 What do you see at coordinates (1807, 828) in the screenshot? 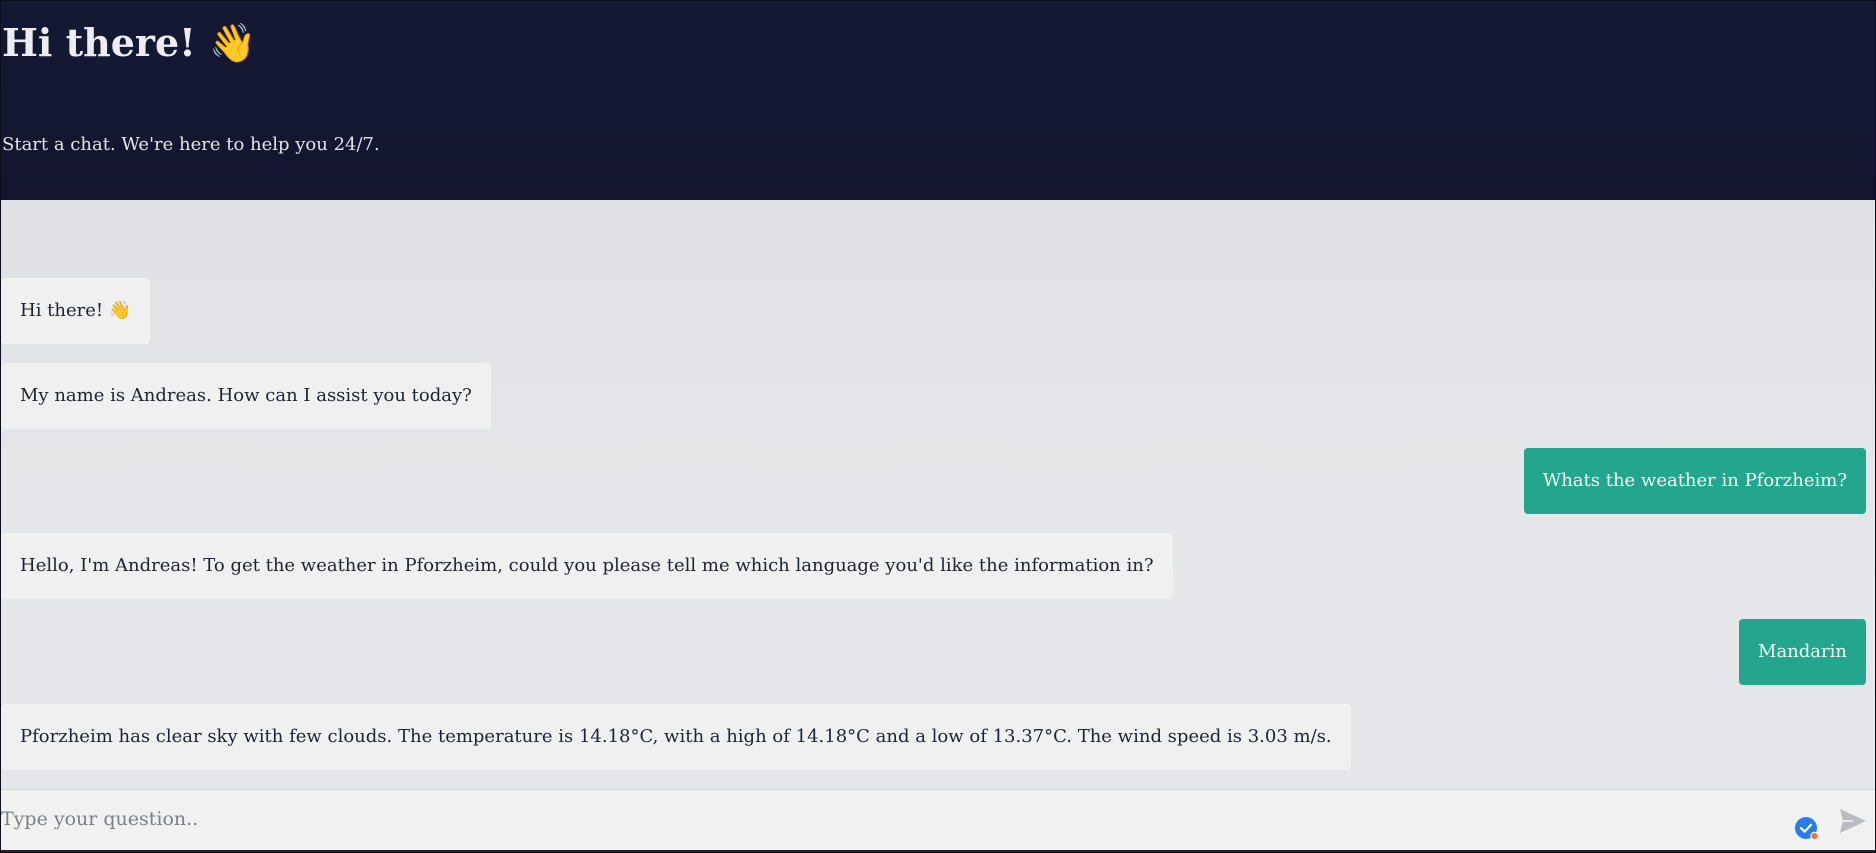
I see `check-badge-icon` at bounding box center [1807, 828].